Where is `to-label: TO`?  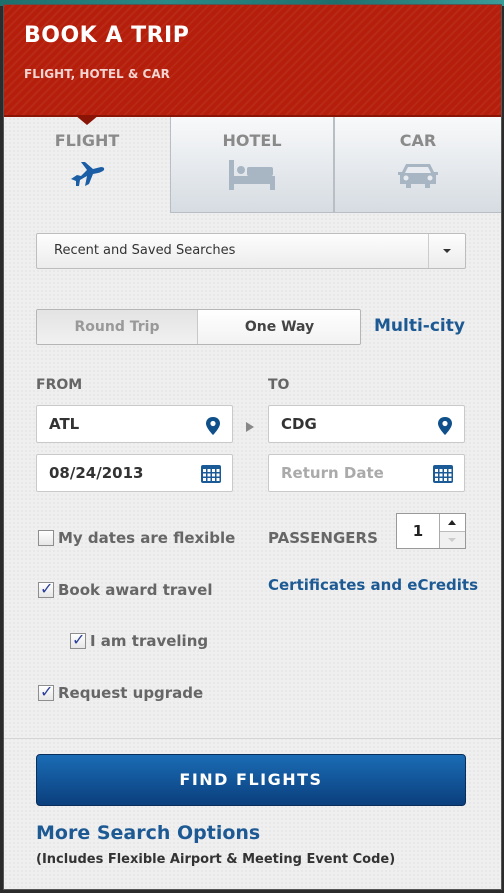
to-label: TO is located at coordinates (279, 385).